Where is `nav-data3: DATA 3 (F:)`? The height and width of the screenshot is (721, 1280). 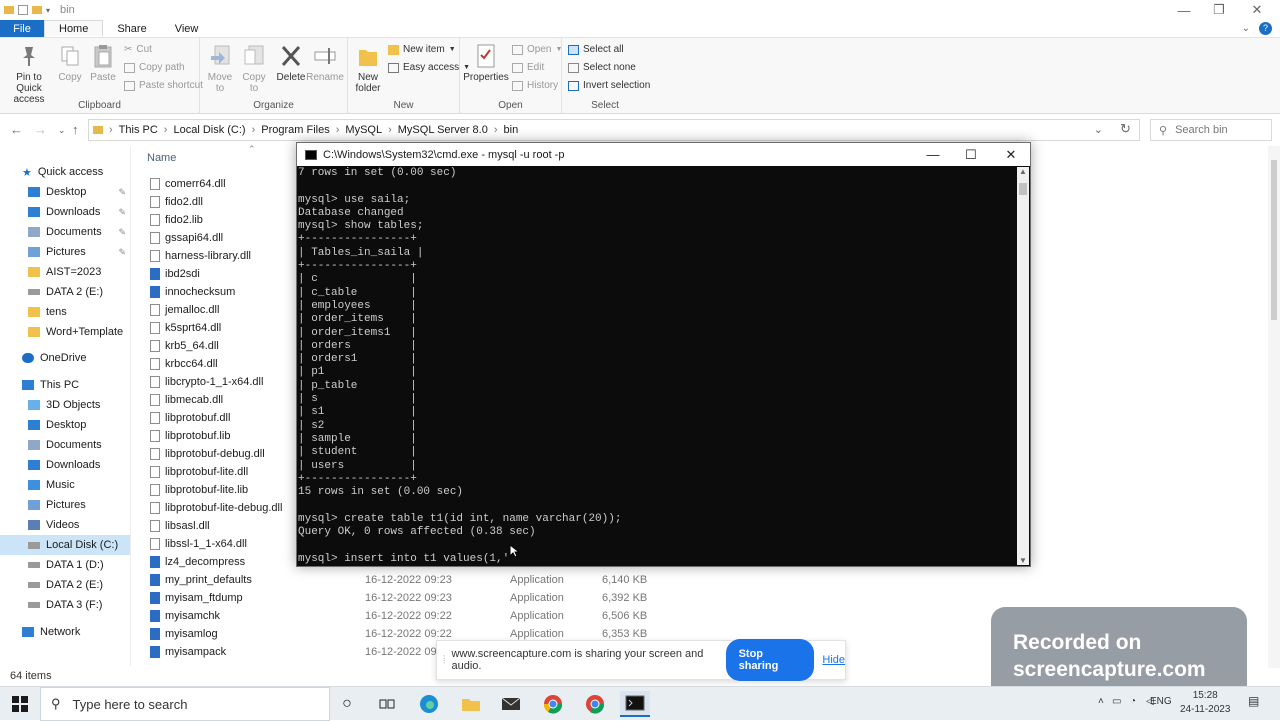
nav-data3: DATA 3 (F:) is located at coordinates (65, 605).